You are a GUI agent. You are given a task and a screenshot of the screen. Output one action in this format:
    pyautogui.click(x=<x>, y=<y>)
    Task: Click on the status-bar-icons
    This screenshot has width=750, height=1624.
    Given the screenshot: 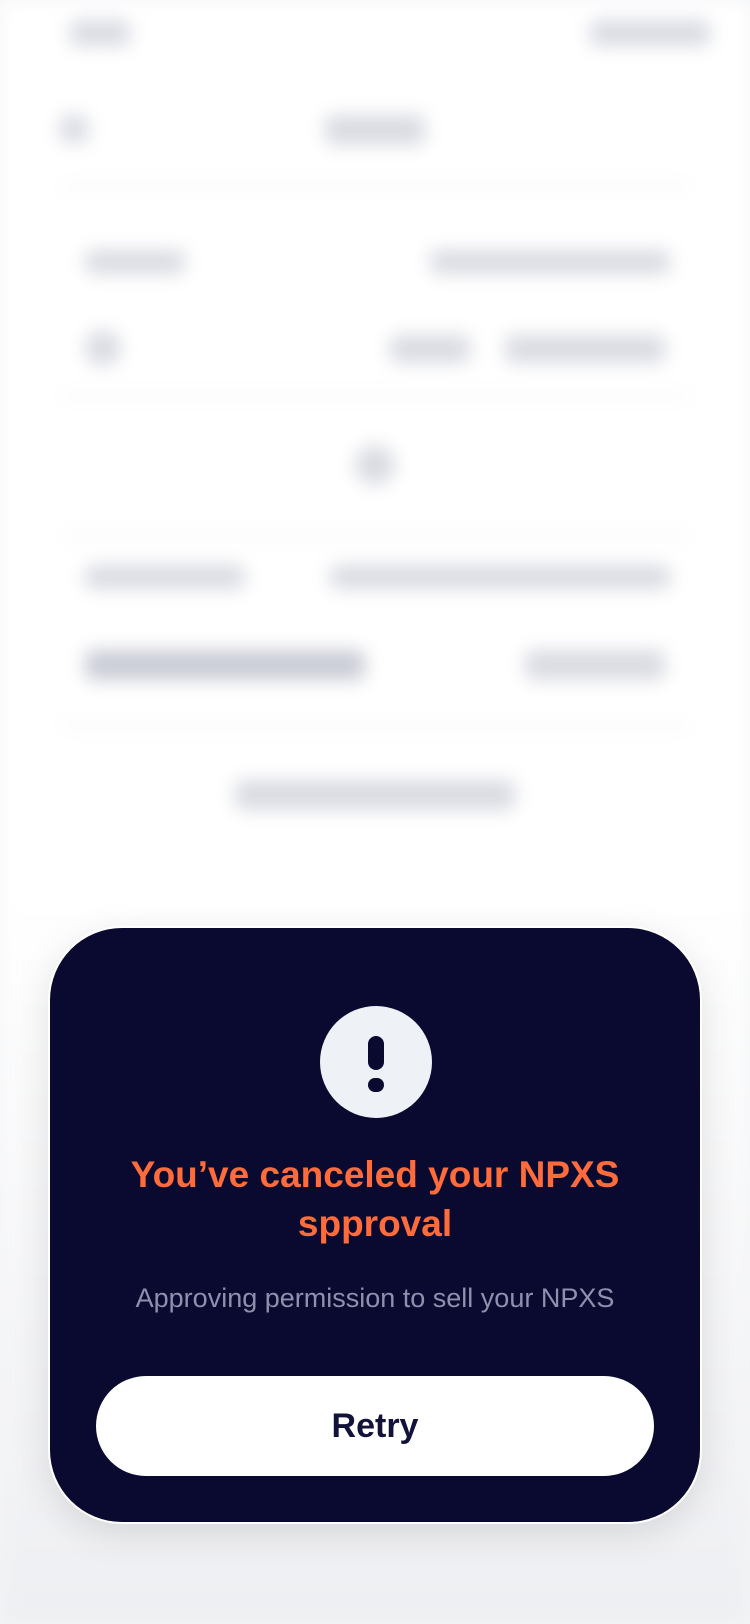 What is the action you would take?
    pyautogui.click(x=650, y=33)
    